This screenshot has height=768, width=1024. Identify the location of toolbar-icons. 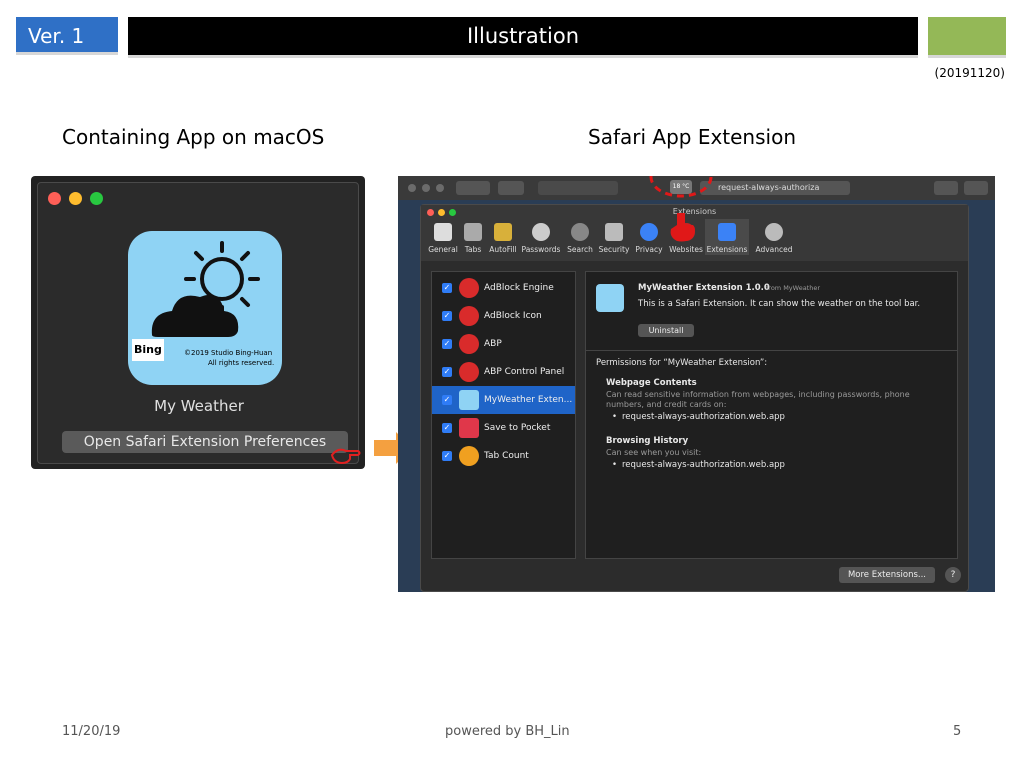
(578, 188).